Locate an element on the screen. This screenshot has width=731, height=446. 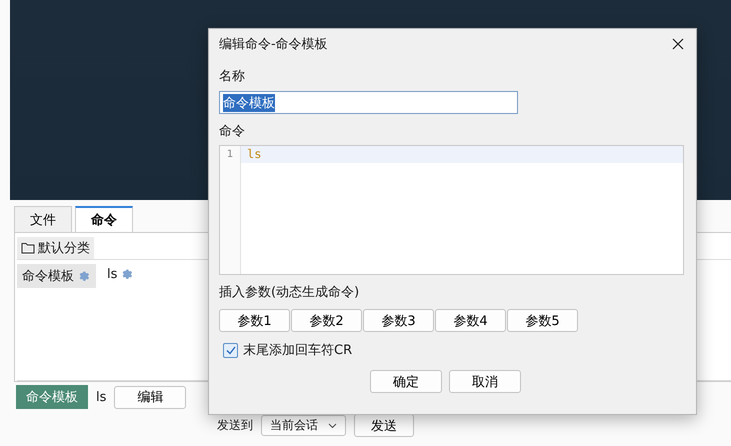
param-button: 参数2 is located at coordinates (326, 320).